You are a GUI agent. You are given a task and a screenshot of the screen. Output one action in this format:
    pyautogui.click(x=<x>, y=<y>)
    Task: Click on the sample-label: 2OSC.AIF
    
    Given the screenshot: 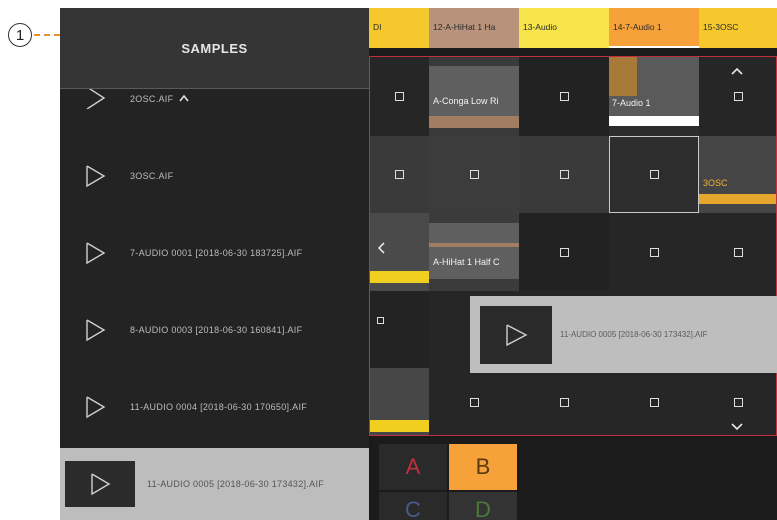 What is the action you would take?
    pyautogui.click(x=152, y=99)
    